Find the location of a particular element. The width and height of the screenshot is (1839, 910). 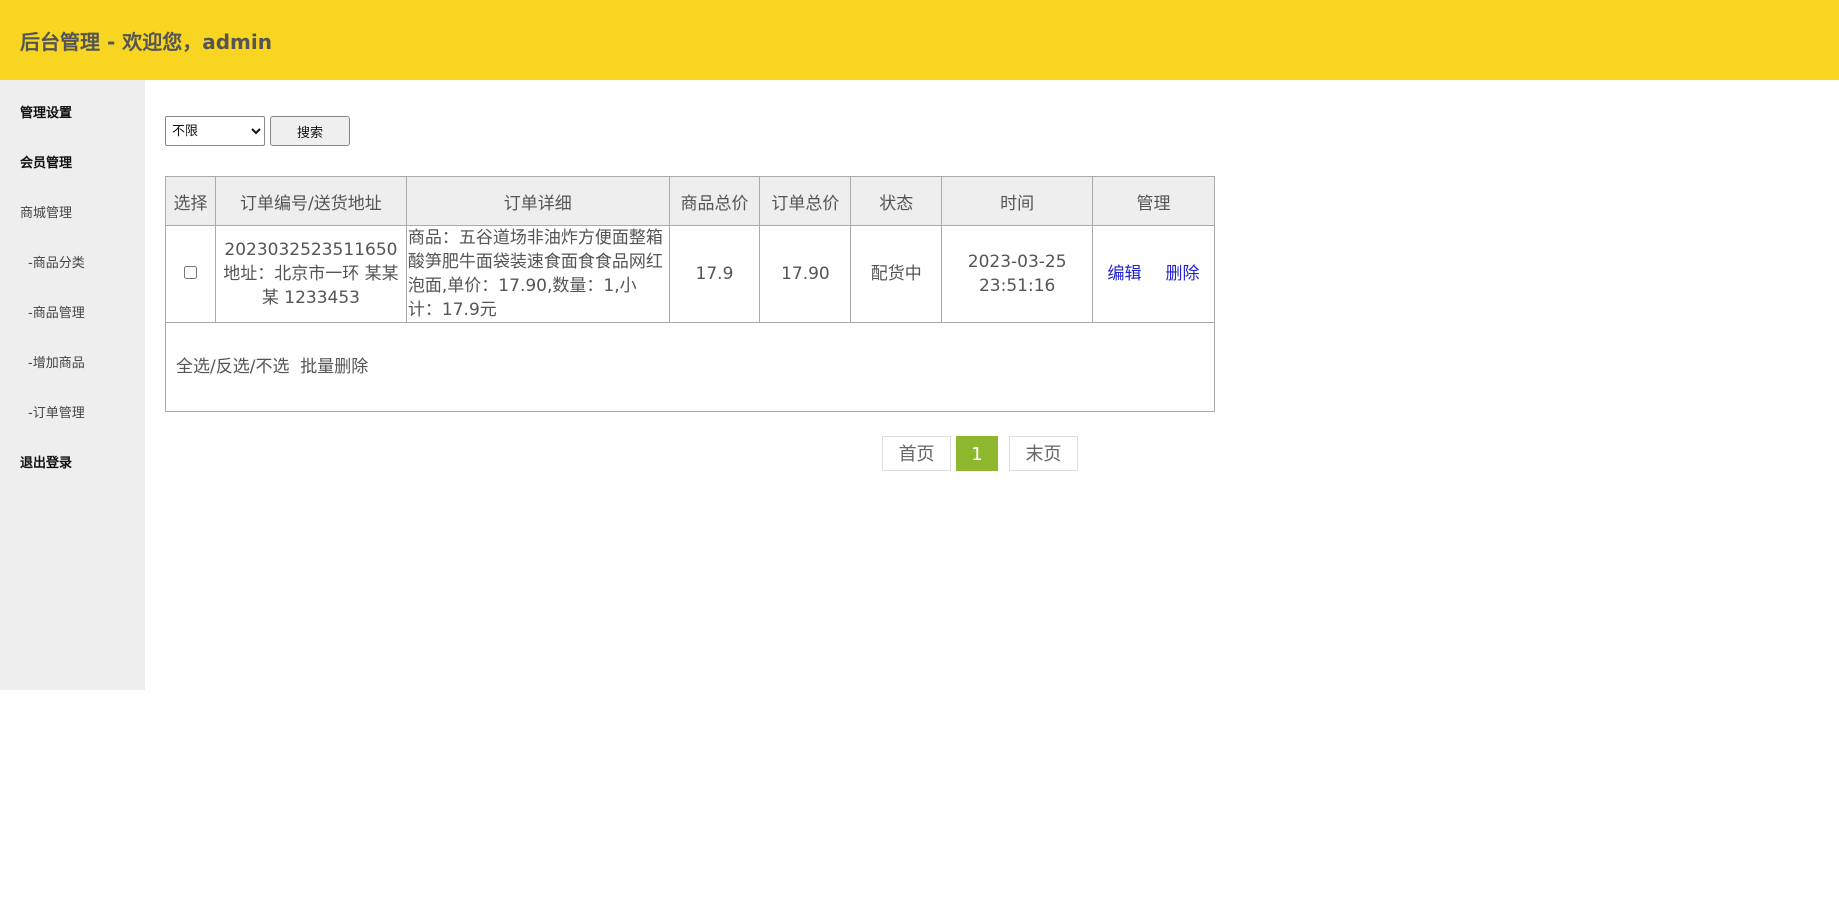

last-page-button: 末页 is located at coordinates (1043, 453).